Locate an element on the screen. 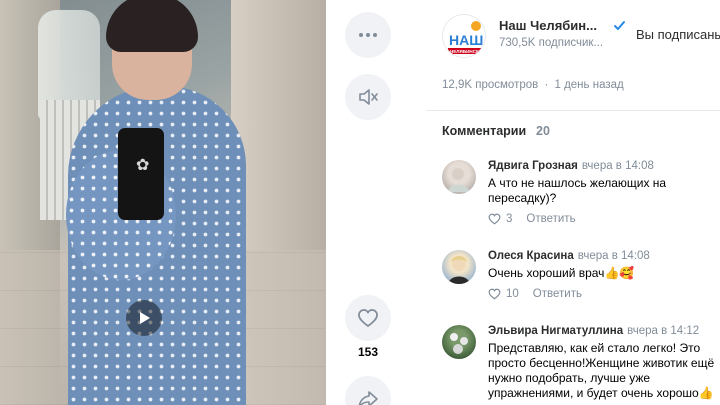 The width and height of the screenshot is (720, 405). views-count: 12,9K просмотров is located at coordinates (490, 85).